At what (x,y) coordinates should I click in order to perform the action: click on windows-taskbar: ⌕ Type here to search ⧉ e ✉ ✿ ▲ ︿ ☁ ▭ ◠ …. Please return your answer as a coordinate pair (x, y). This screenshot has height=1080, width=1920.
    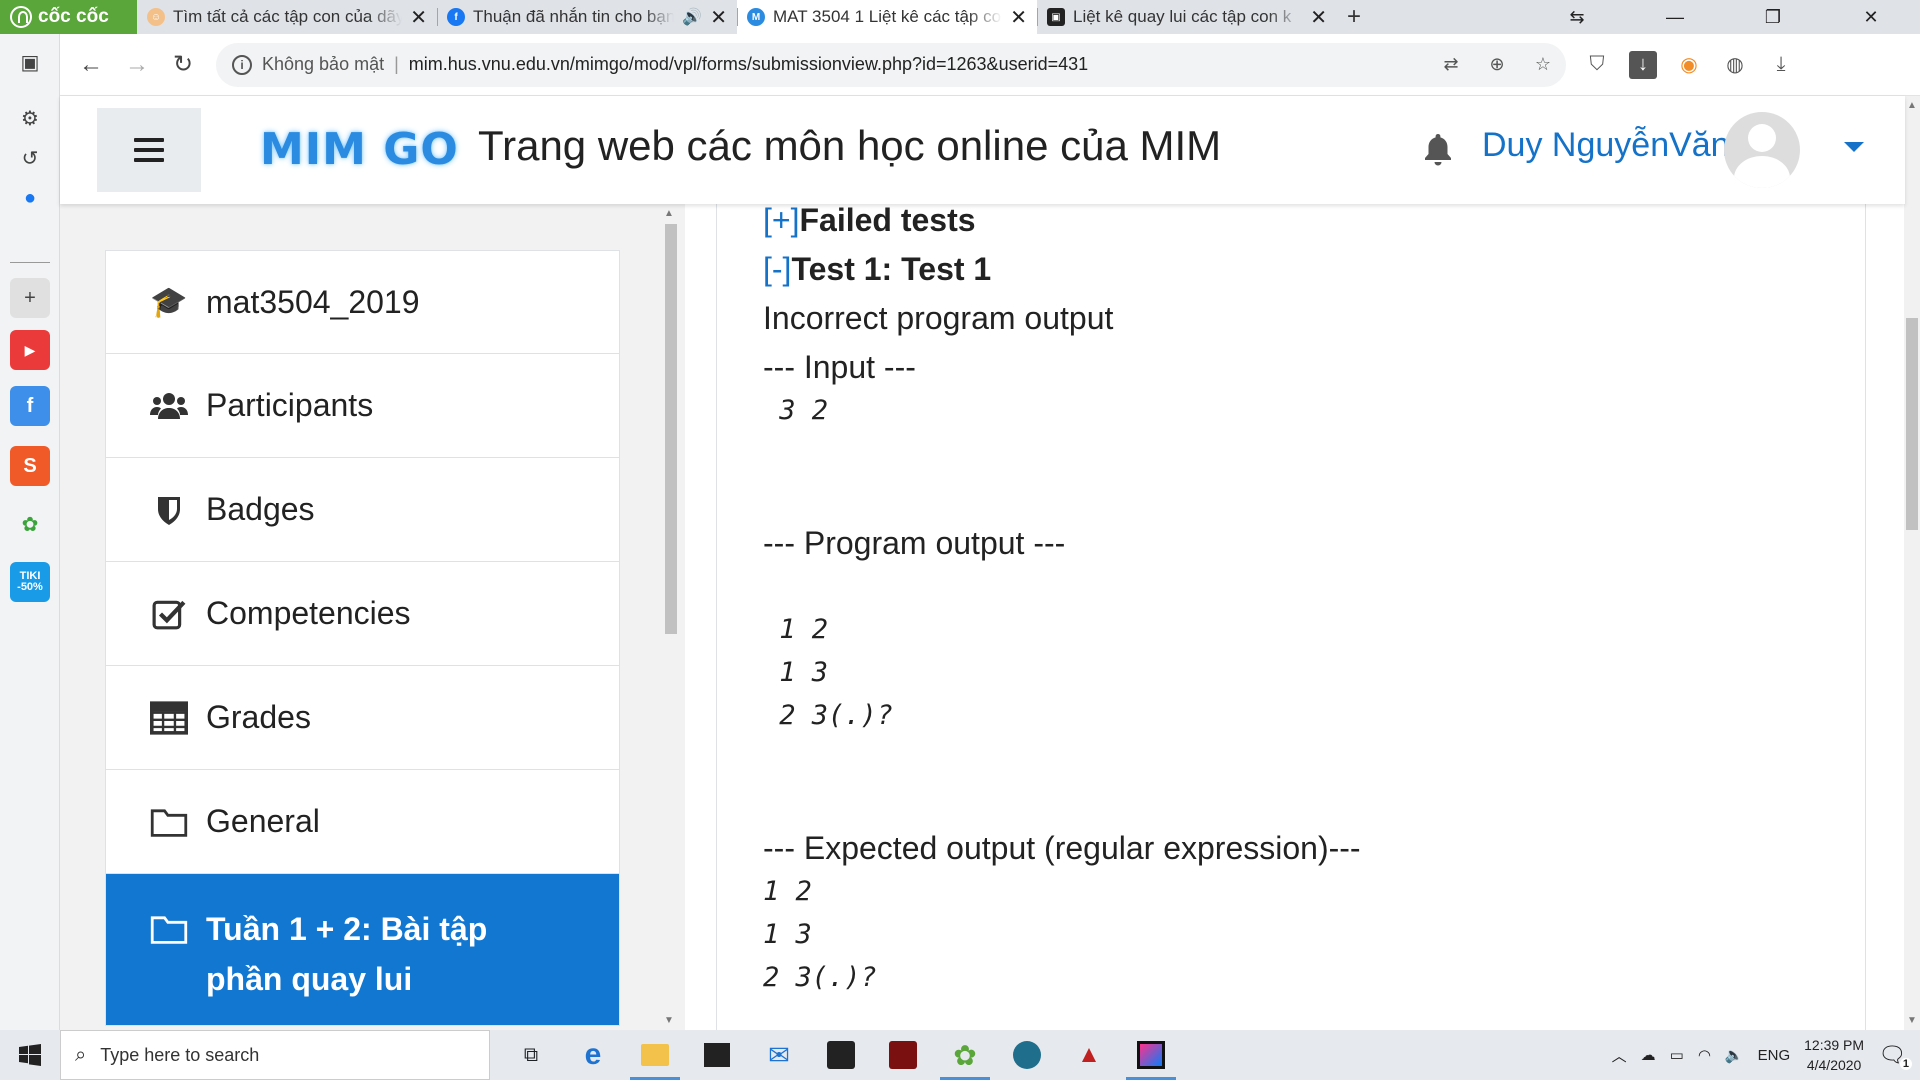
    Looking at the image, I should click on (960, 1055).